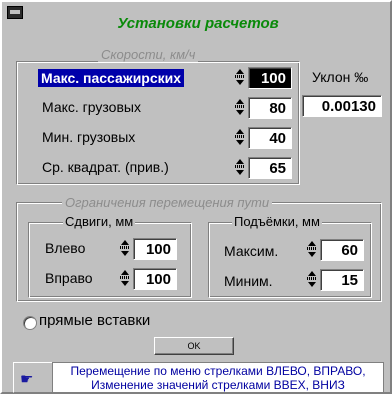 The height and width of the screenshot is (394, 392). Describe the element at coordinates (69, 278) in the screenshot. I see `shift-right-label: Вправо` at that location.